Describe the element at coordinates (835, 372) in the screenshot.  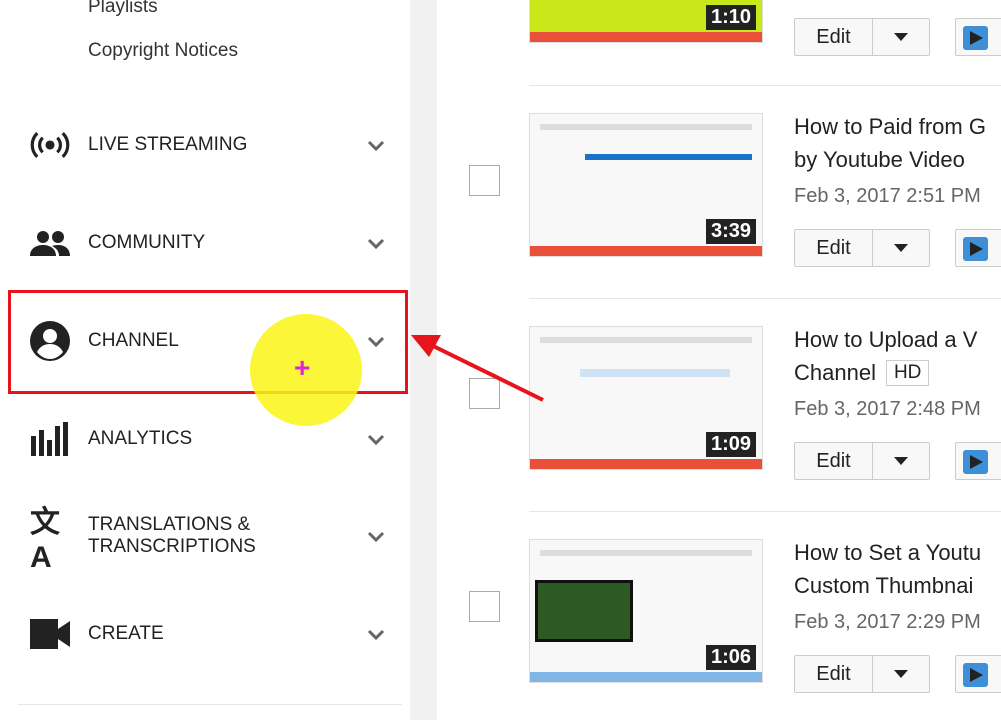
I see `video-title-text: Channel` at that location.